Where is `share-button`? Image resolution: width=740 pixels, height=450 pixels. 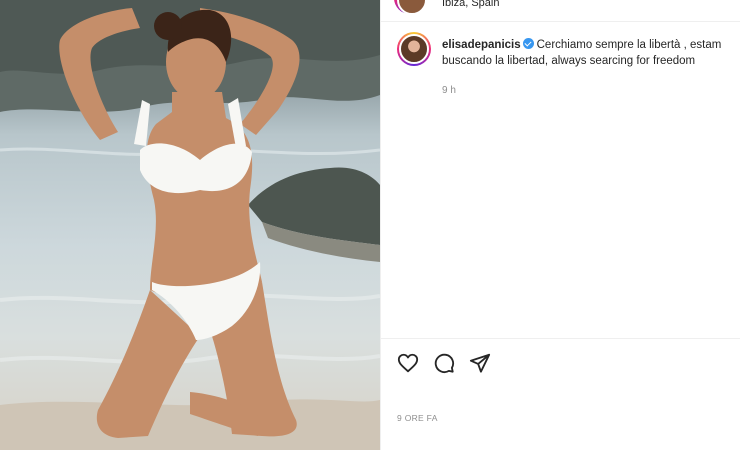 share-button is located at coordinates (480, 363).